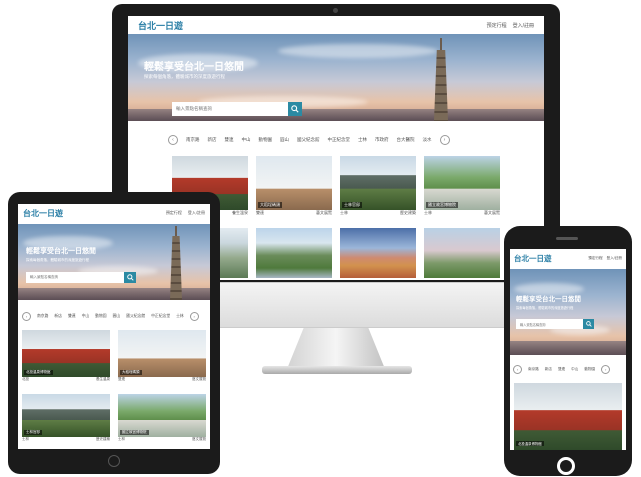  Describe the element at coordinates (336, 77) in the screenshot. I see `desktop-hero: 輕鬆享受台北一日悠閒 探索每個角落，體驗城市的深度旅遊行程 輸入景點名稱查詢` at that location.